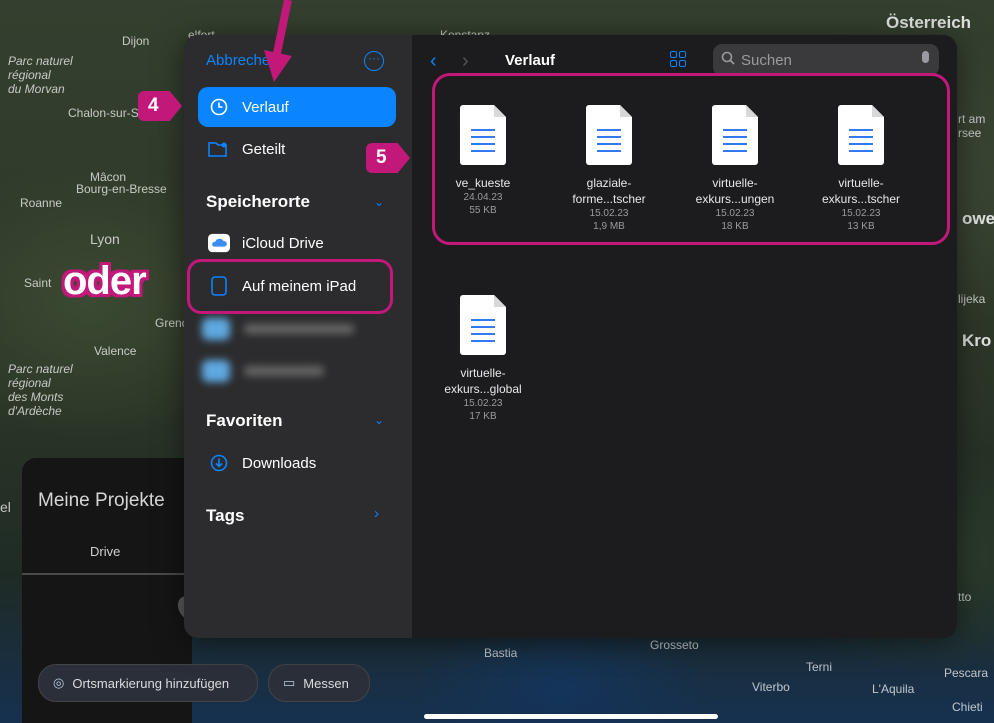 The width and height of the screenshot is (994, 723). What do you see at coordinates (571, 716) in the screenshot?
I see `home-indicator` at bounding box center [571, 716].